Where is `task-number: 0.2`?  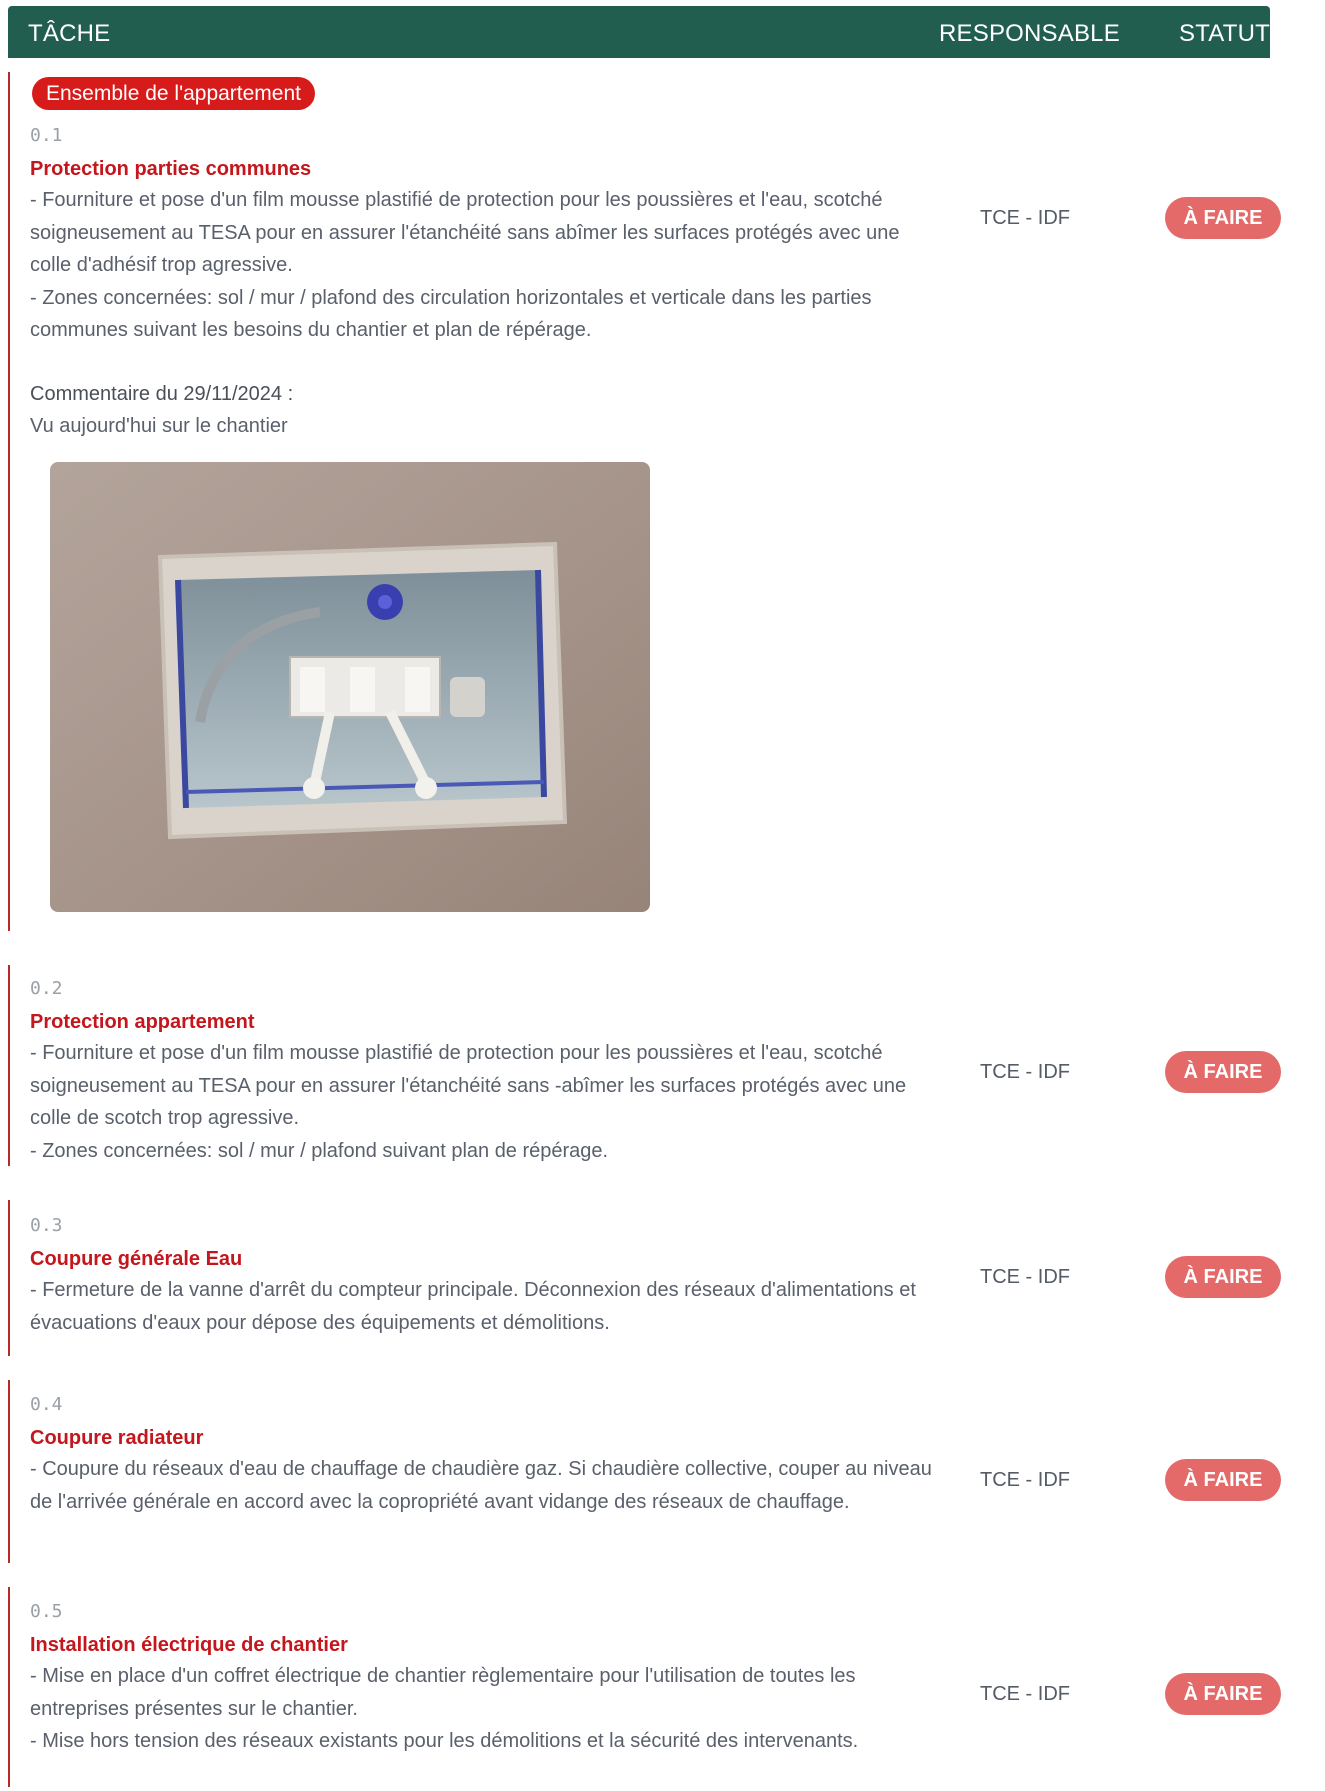 task-number: 0.2 is located at coordinates (46, 988).